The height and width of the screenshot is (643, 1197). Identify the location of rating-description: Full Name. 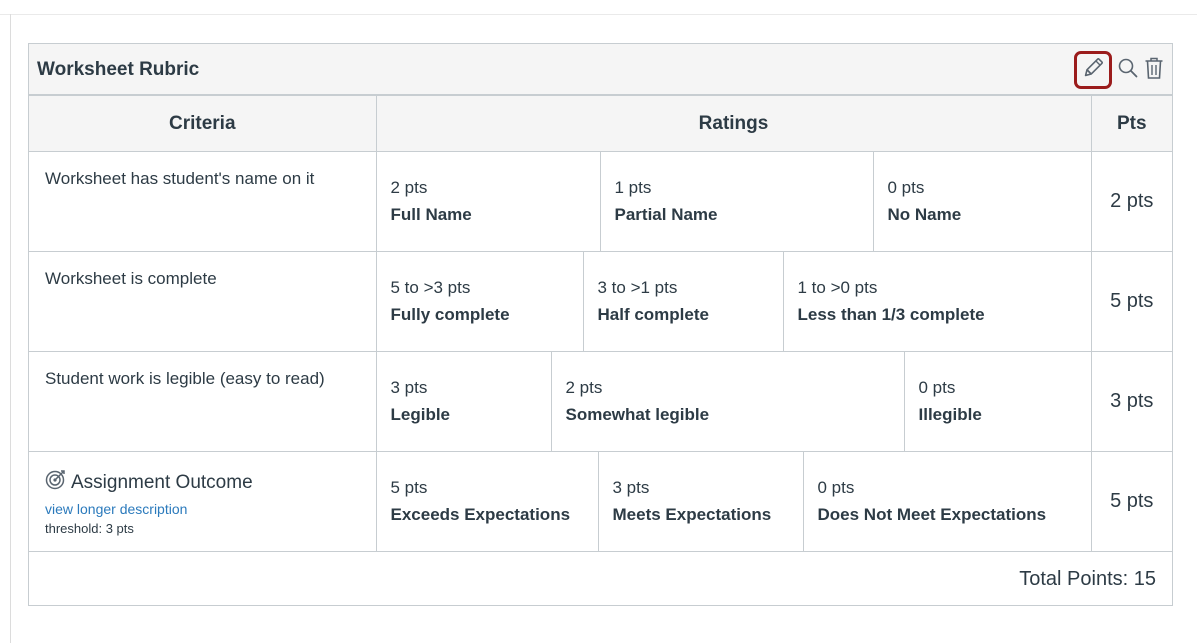
(431, 215).